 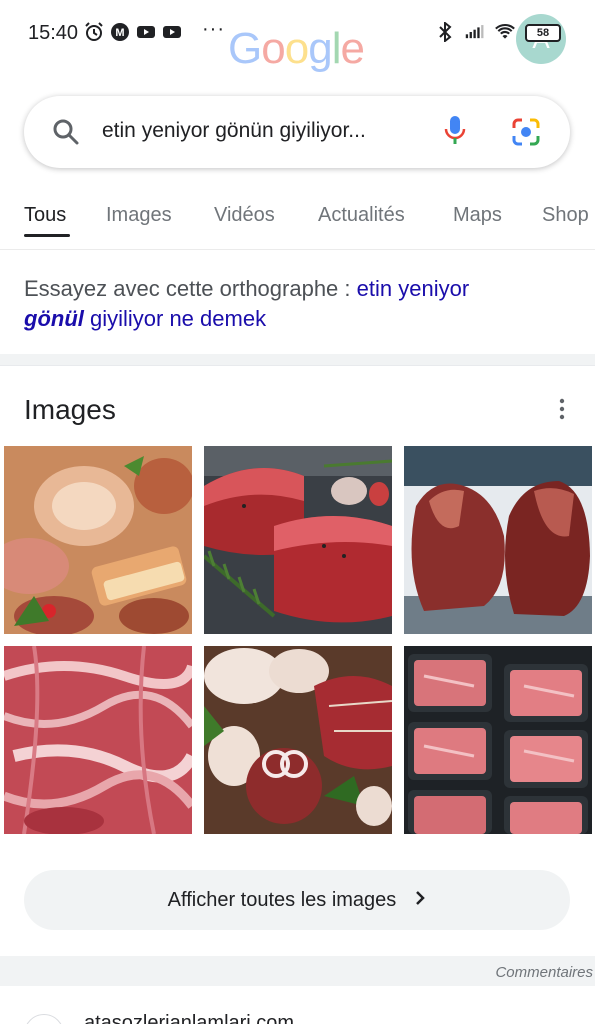 What do you see at coordinates (70, 409) in the screenshot?
I see `images-section-title: Images` at bounding box center [70, 409].